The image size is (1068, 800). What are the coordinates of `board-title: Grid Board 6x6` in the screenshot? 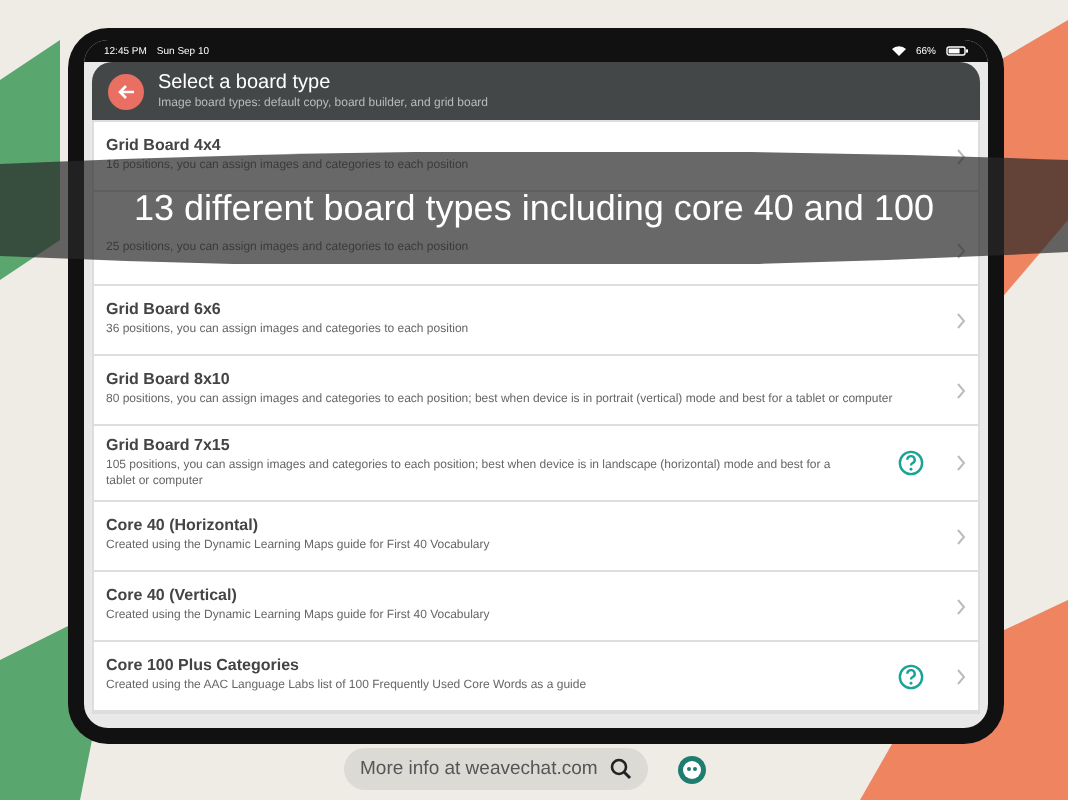 It's located at (164, 309).